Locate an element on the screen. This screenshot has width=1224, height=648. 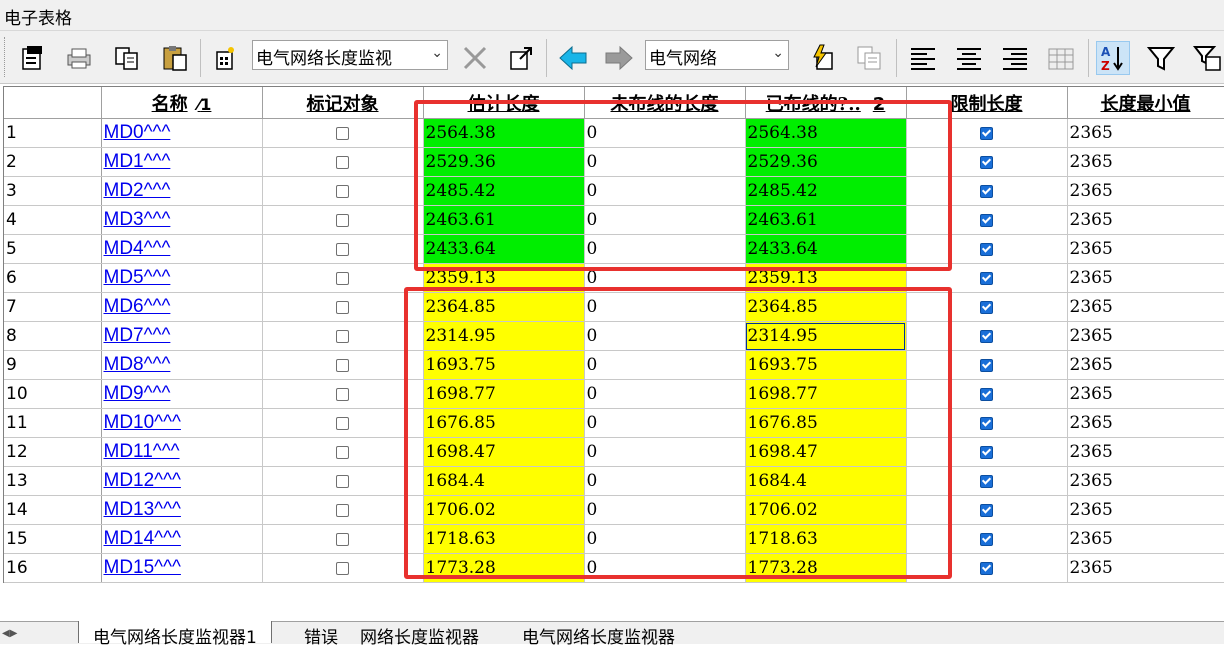
net-name-cell: MD2^^^ is located at coordinates (182, 191).